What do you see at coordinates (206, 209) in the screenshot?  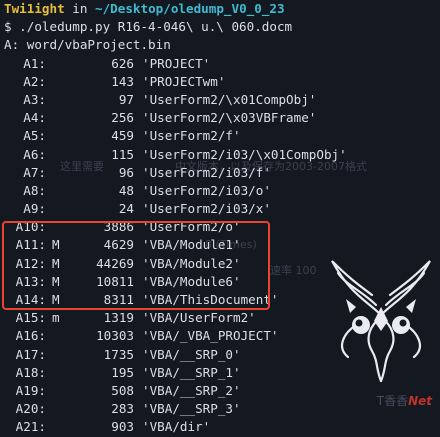 I see `stream-name: 'UserForm2/i03/x'` at bounding box center [206, 209].